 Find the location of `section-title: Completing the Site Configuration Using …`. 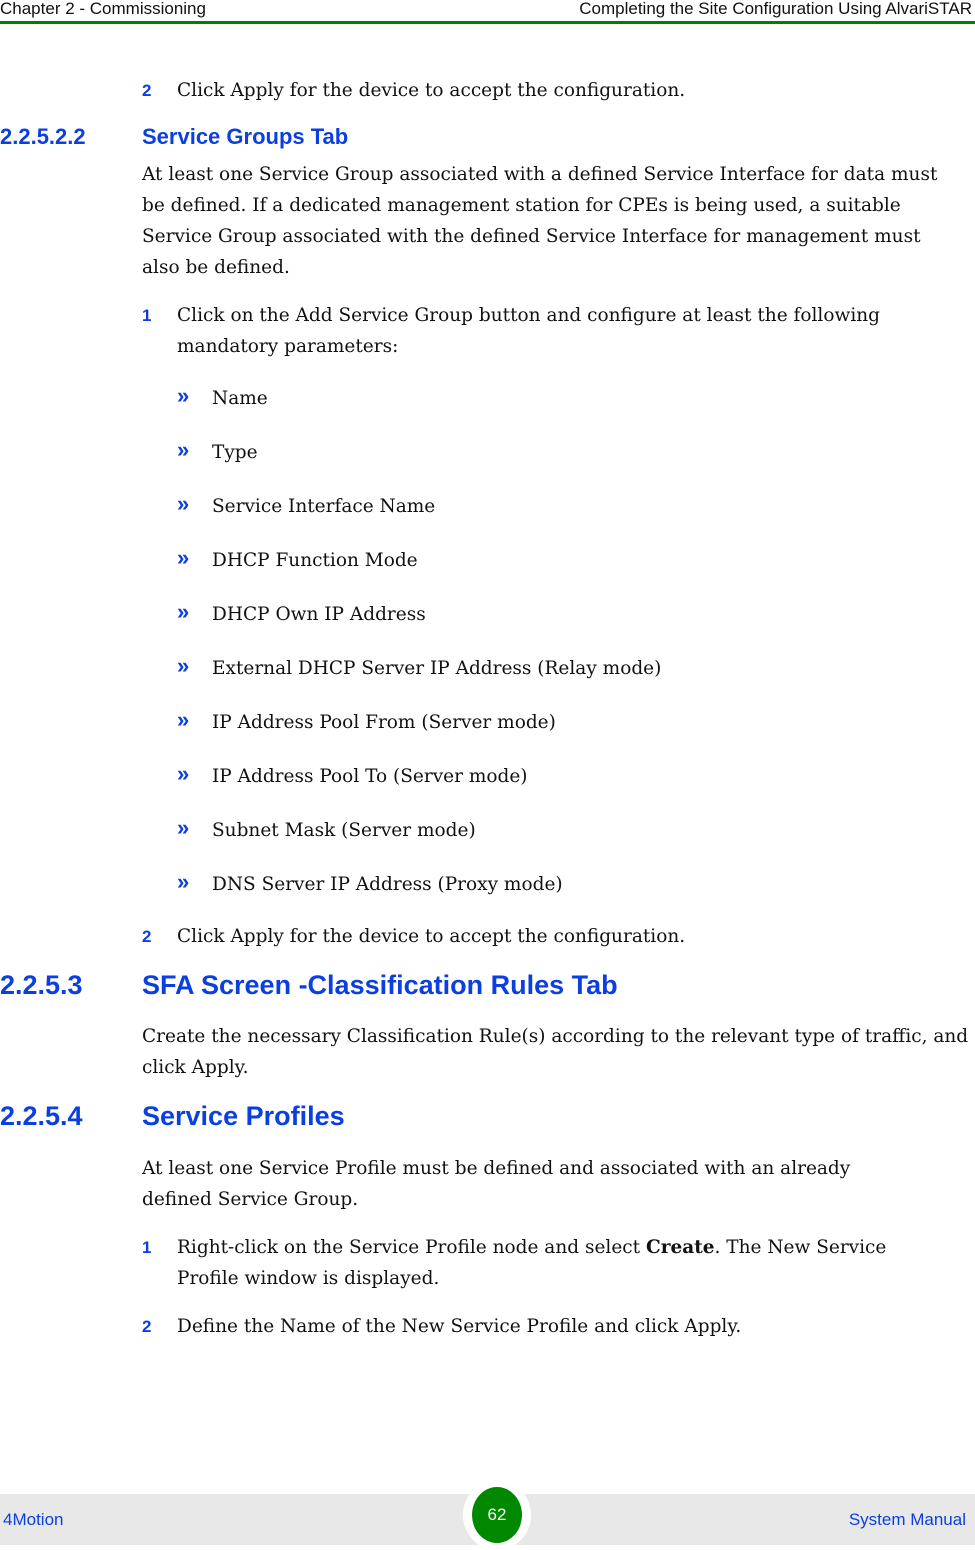

section-title: Completing the Site Configuration Using … is located at coordinates (775, 9).